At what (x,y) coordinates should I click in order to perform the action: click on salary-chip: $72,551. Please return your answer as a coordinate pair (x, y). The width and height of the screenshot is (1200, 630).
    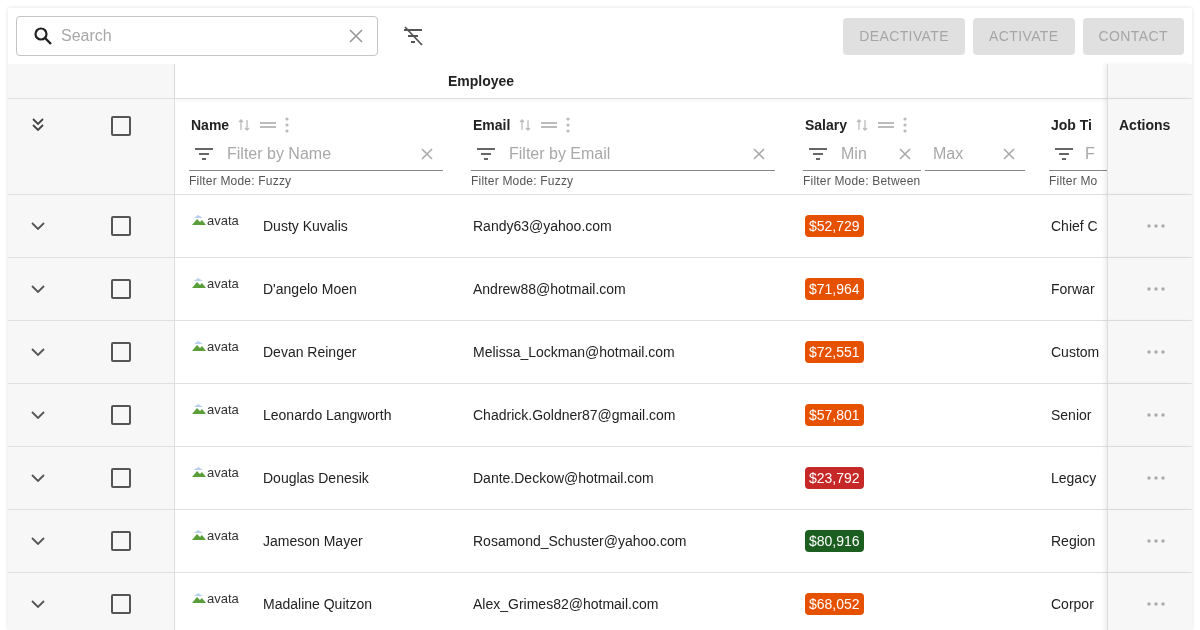
    Looking at the image, I should click on (834, 352).